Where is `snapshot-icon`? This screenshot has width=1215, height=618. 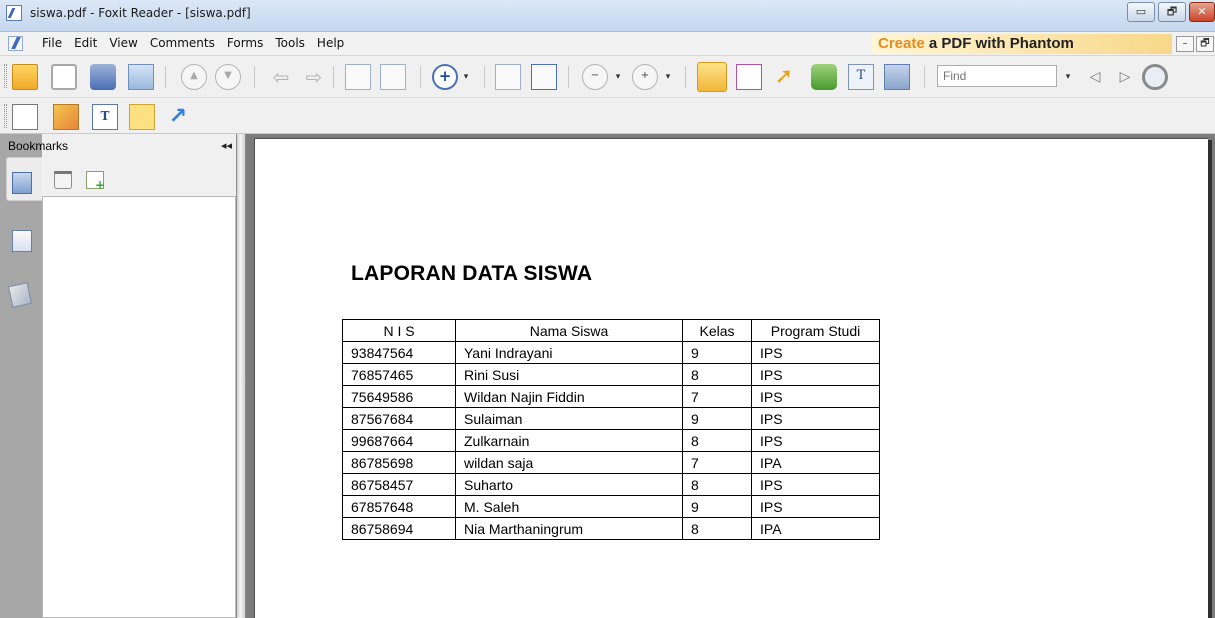 snapshot-icon is located at coordinates (897, 77).